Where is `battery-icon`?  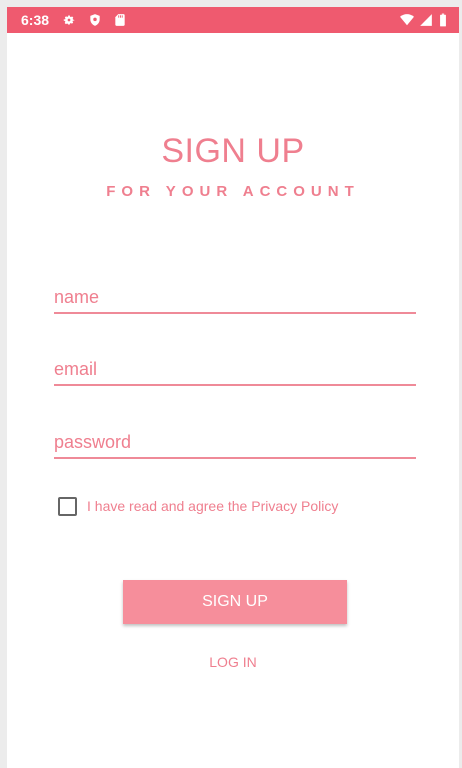
battery-icon is located at coordinates (443, 20).